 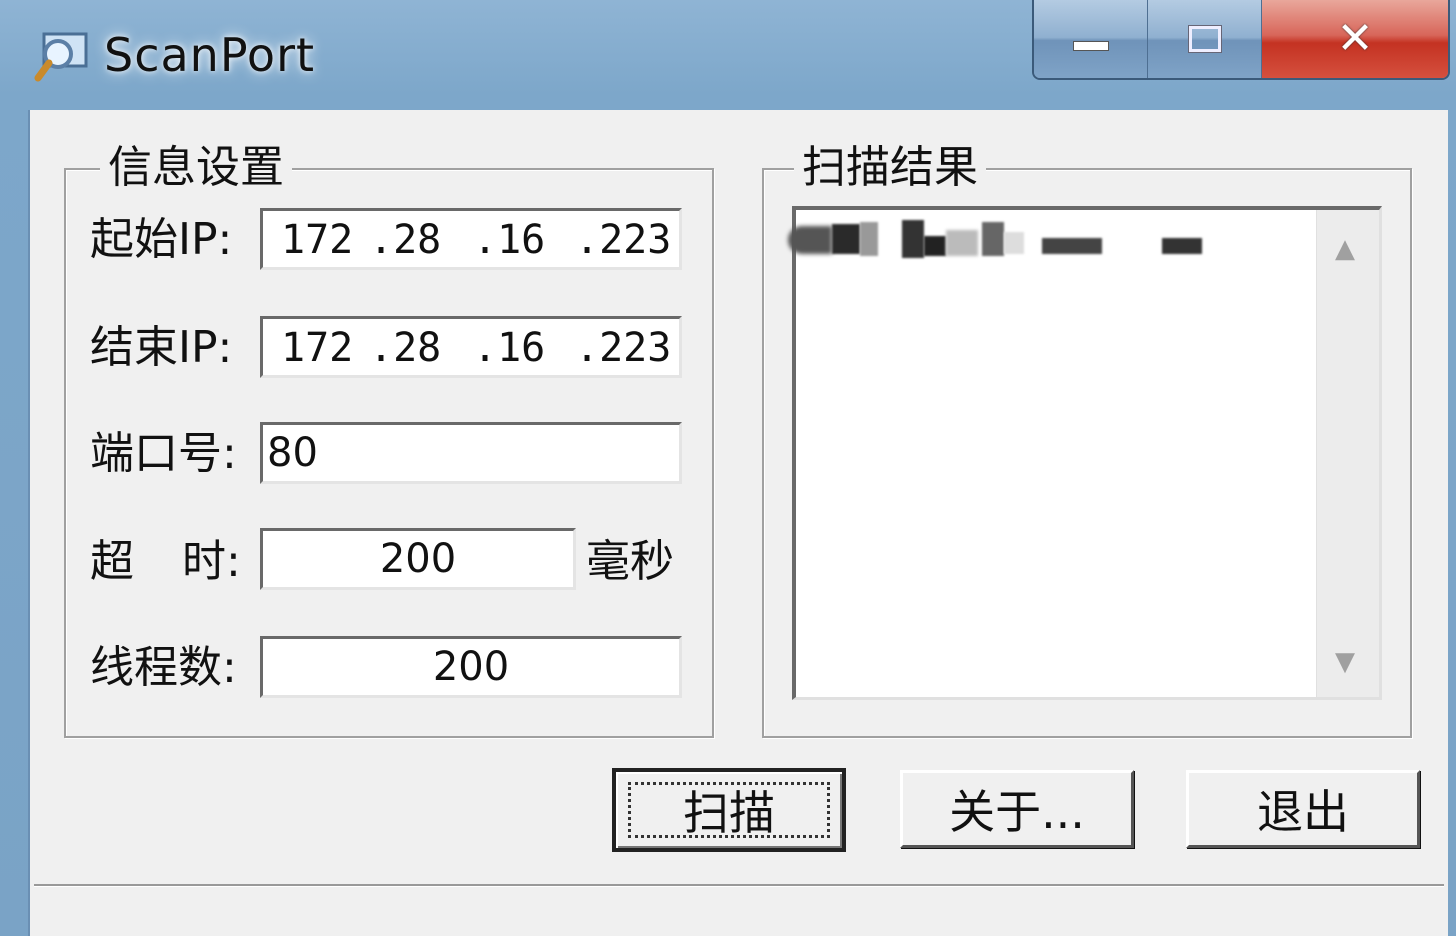 I want to click on maximize-button, so click(x=1205, y=39).